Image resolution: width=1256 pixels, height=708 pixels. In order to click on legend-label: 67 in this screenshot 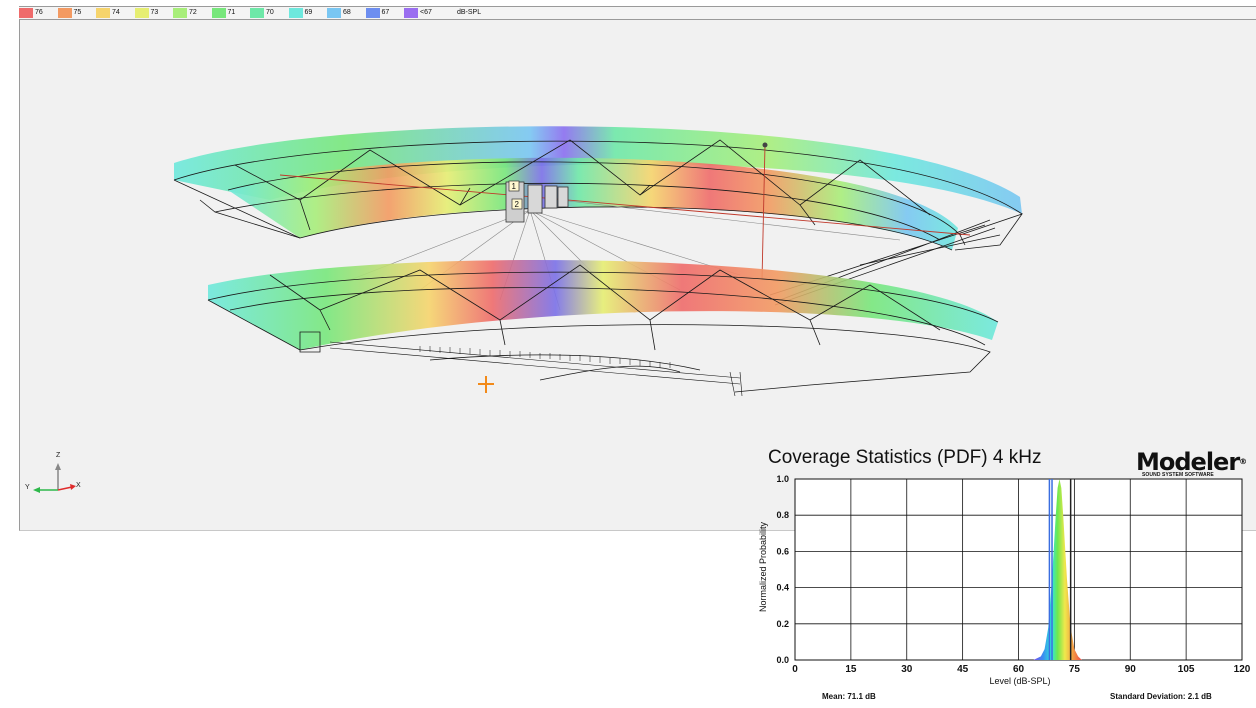, I will do `click(385, 12)`.